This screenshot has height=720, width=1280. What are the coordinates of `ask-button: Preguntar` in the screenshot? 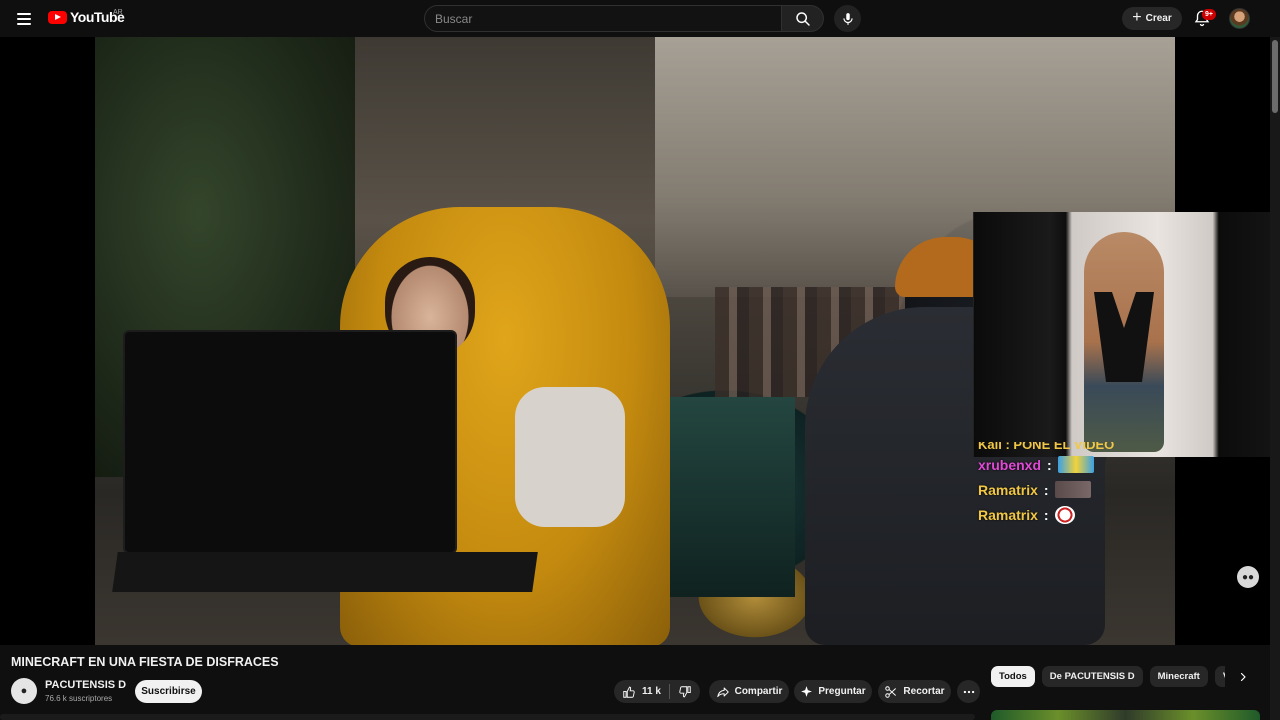 It's located at (833, 691).